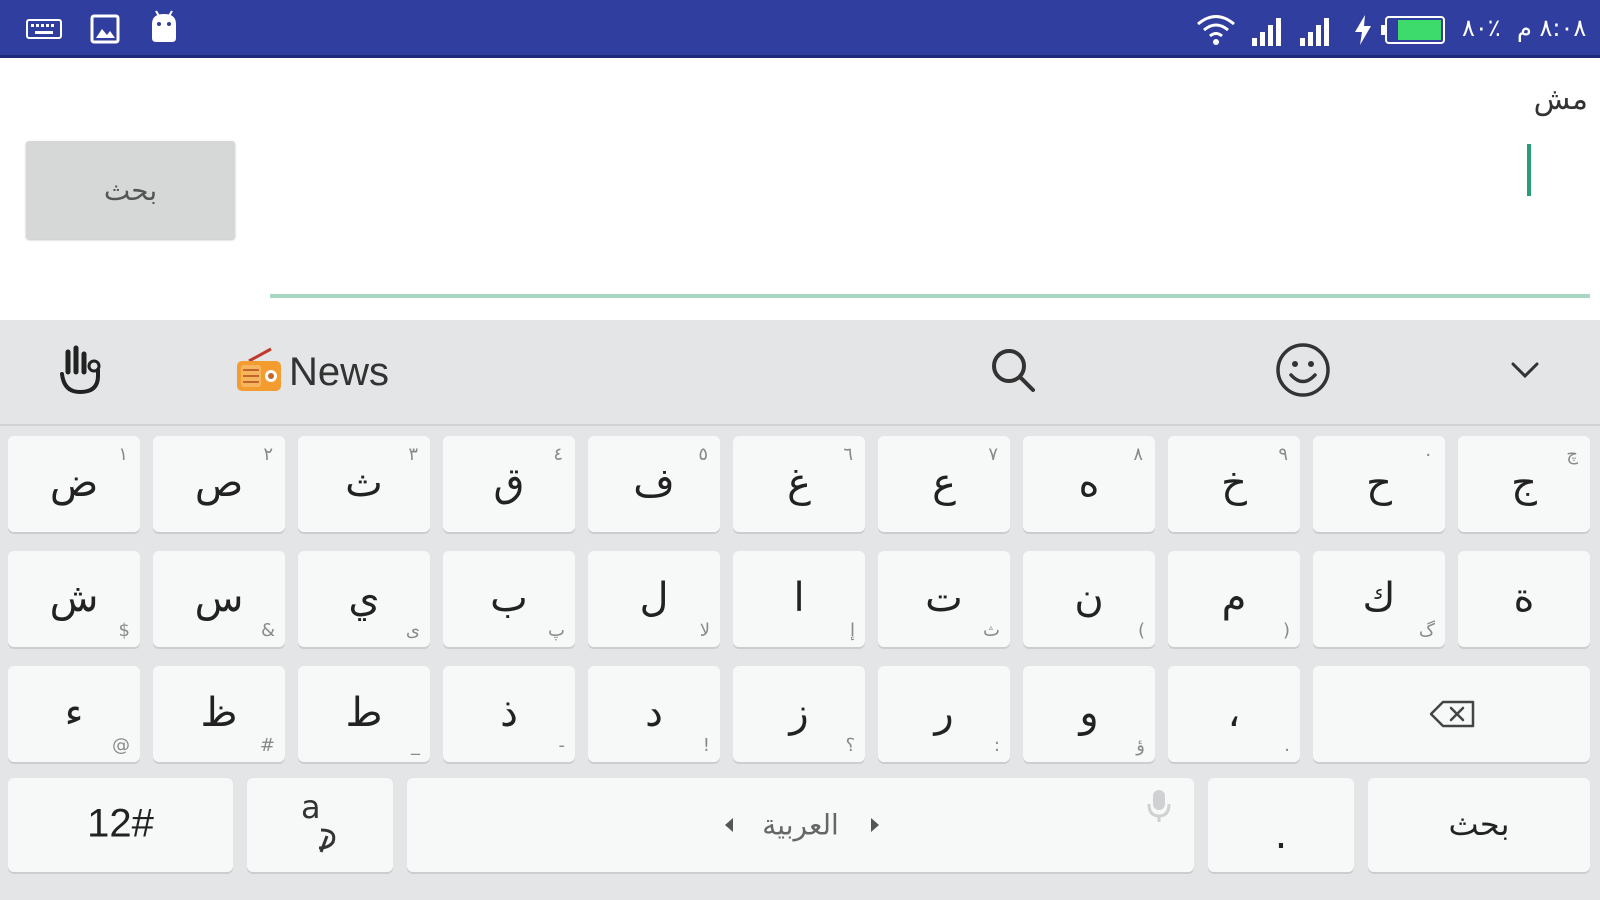 The image size is (1600, 900). Describe the element at coordinates (1281, 825) in the screenshot. I see `period-key: .` at that location.